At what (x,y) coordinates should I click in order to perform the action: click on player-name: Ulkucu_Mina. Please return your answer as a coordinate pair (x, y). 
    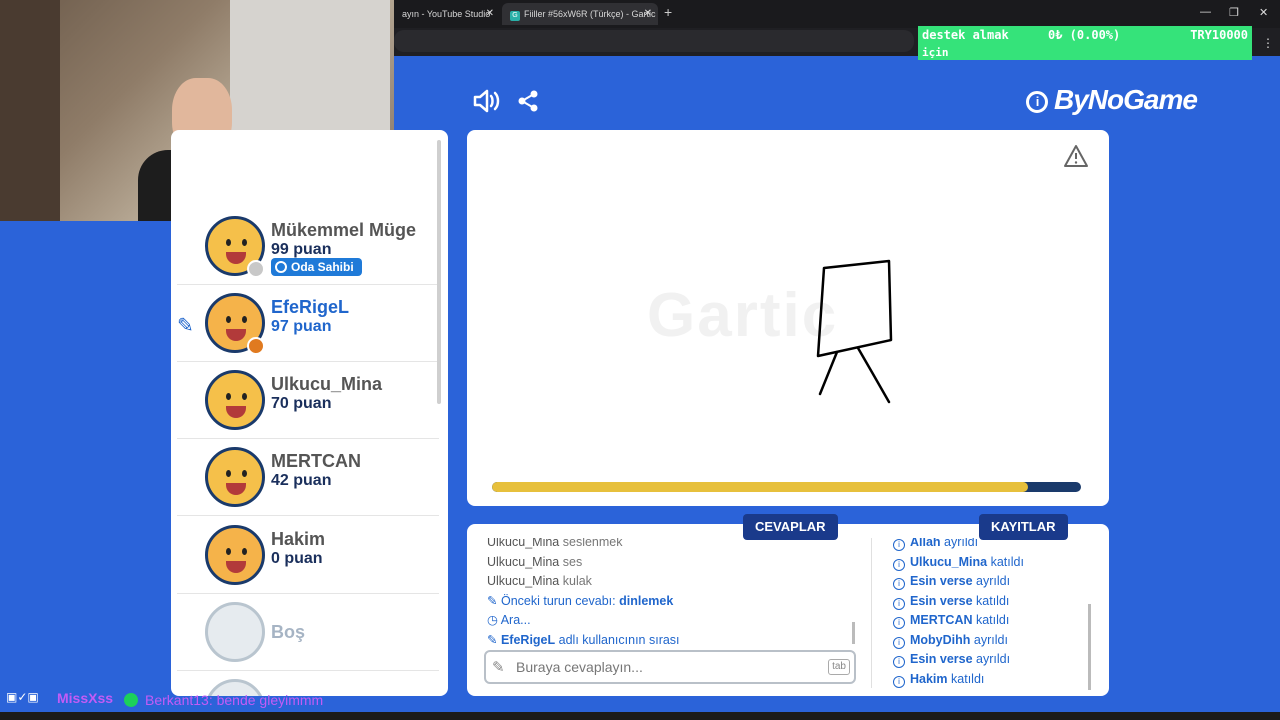
    Looking at the image, I should click on (327, 384).